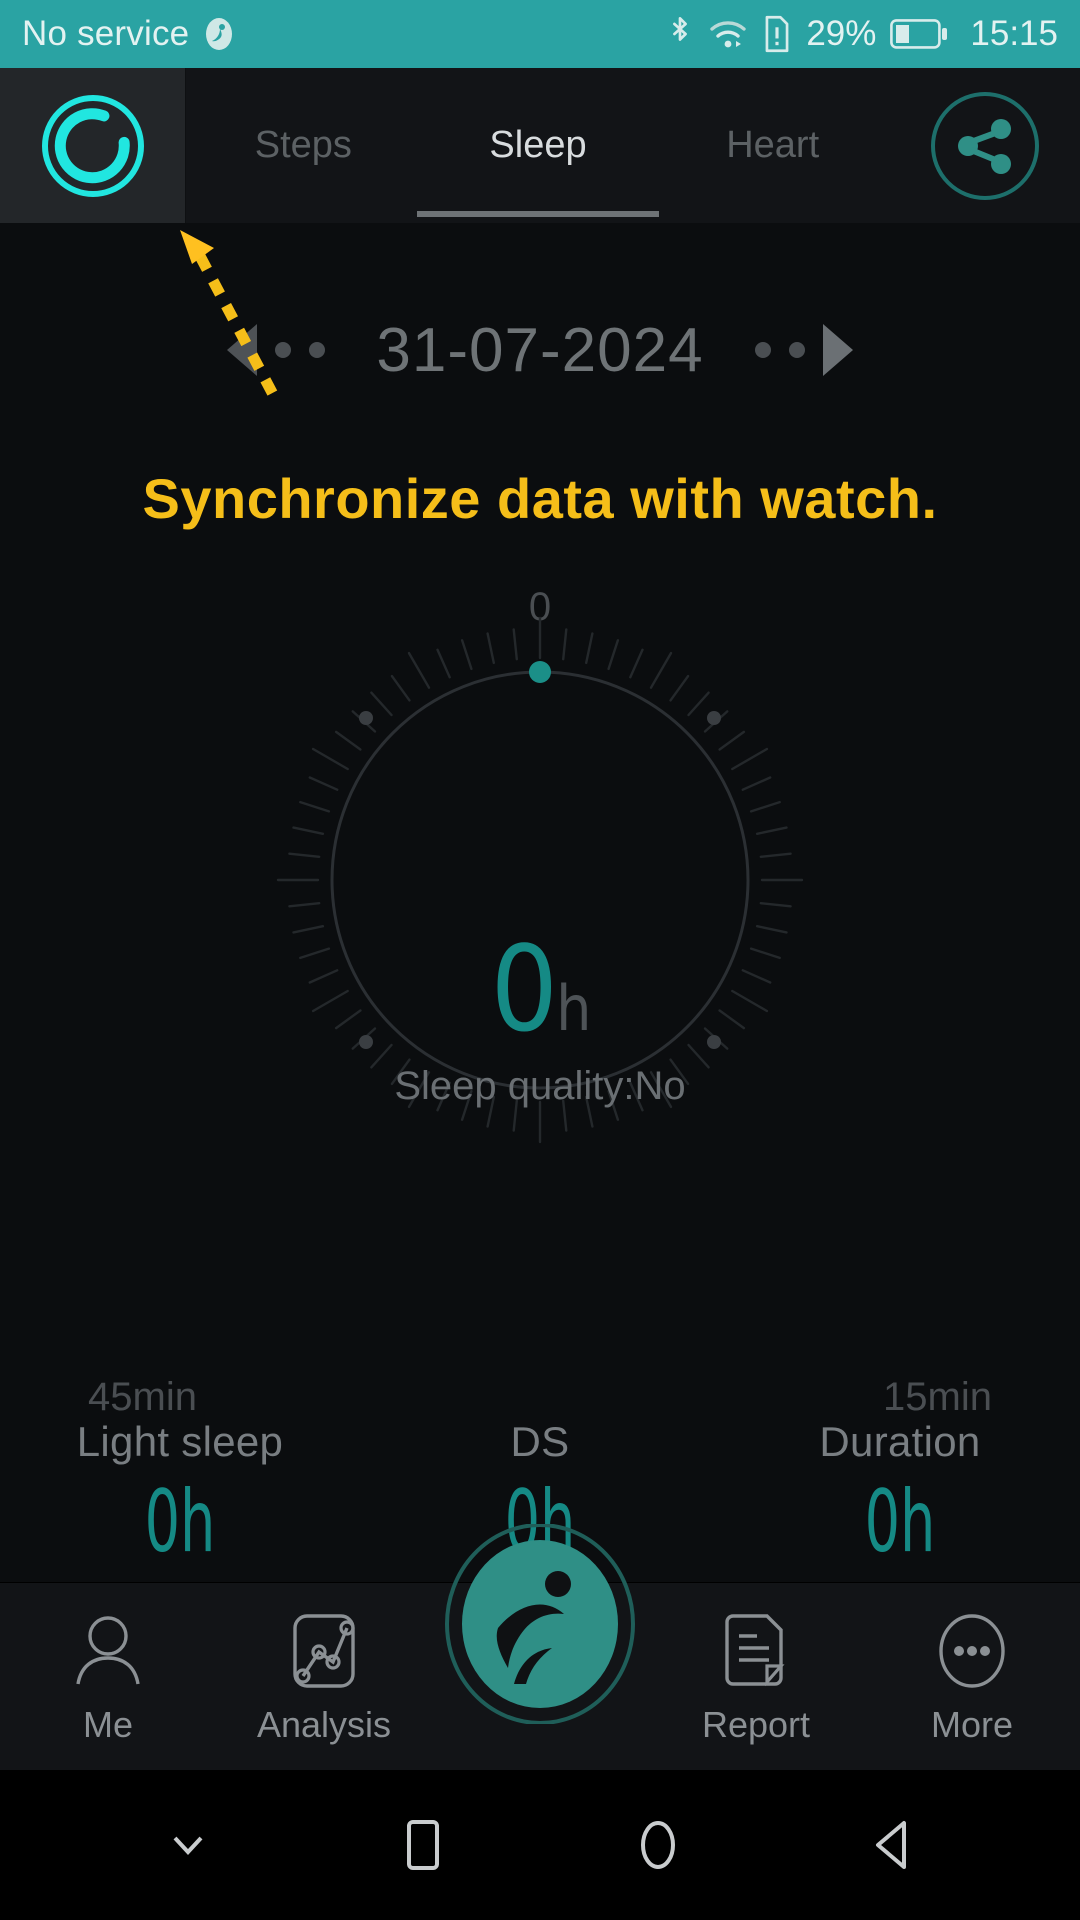 The width and height of the screenshot is (1080, 1920). What do you see at coordinates (972, 1650) in the screenshot?
I see `ellipsis-circle-icon` at bounding box center [972, 1650].